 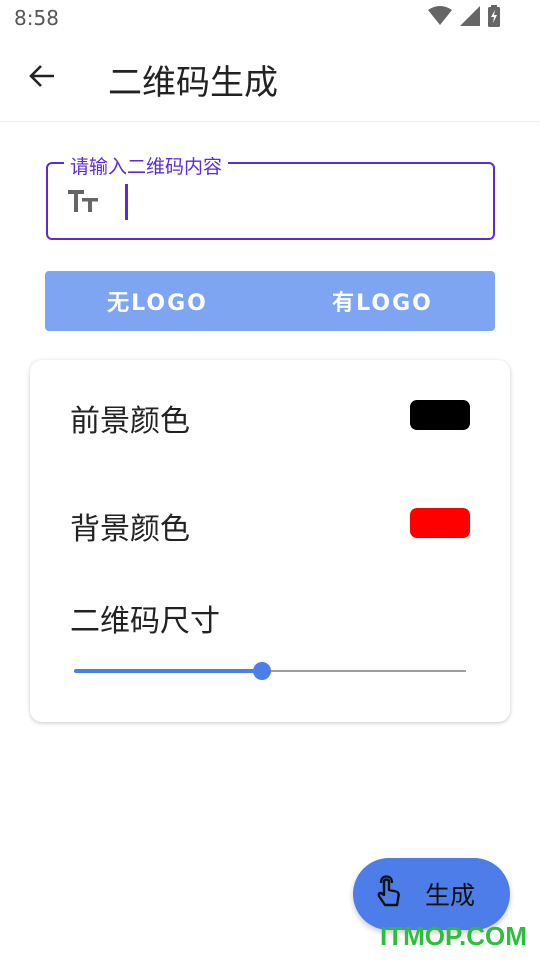 I want to click on no-logo-button: 无LOGO, so click(x=157, y=301).